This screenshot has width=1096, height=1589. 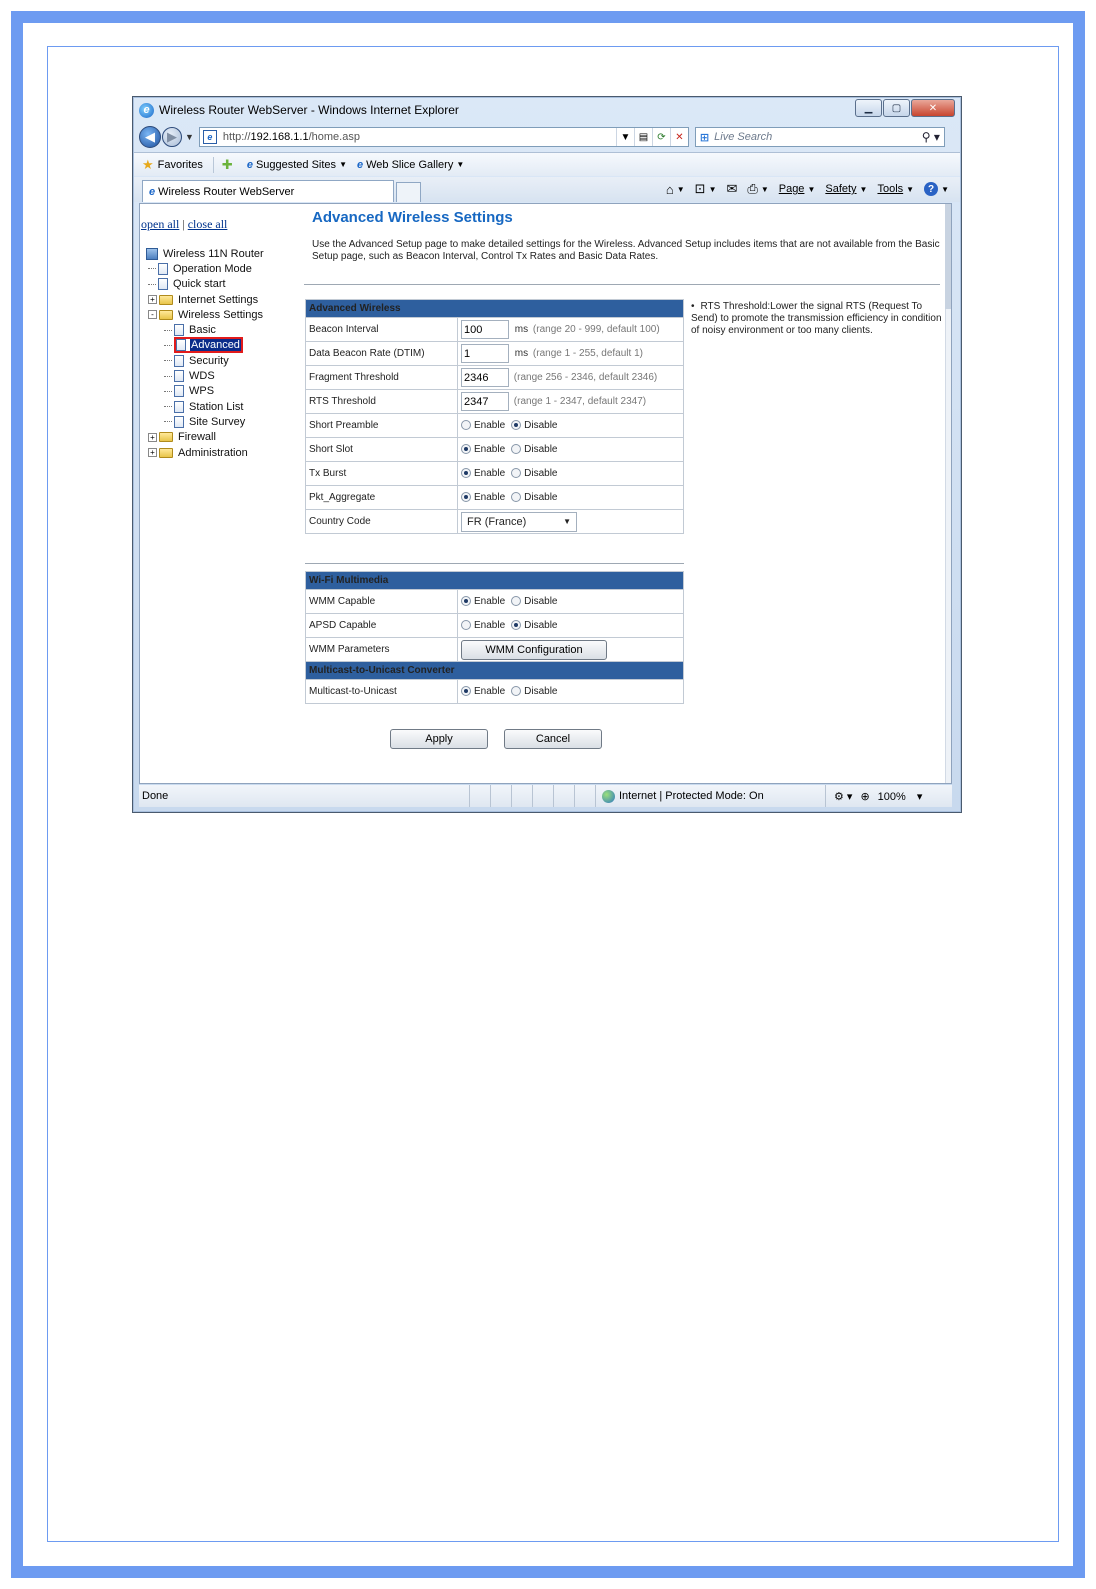 I want to click on dtim-input, so click(x=485, y=353).